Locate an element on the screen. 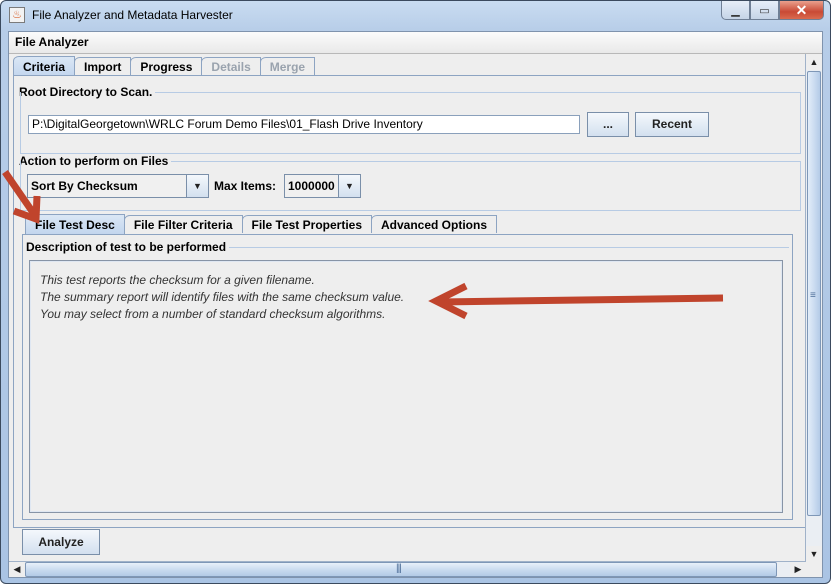  panel-title: File Analyzer is located at coordinates (415, 43).